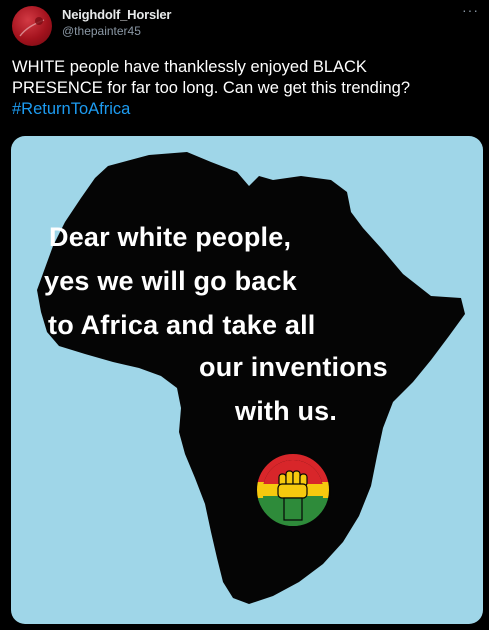 This screenshot has width=489, height=630. I want to click on hashtag-link: #ReturnToAfrica, so click(71, 109).